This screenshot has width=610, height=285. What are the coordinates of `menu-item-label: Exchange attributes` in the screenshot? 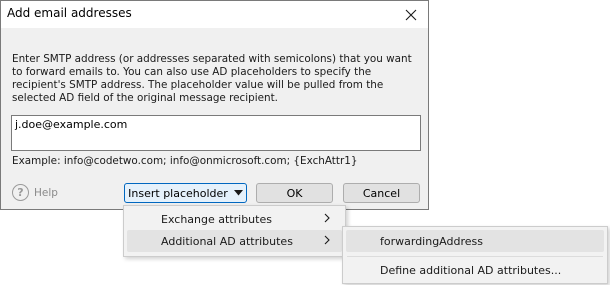 It's located at (216, 219).